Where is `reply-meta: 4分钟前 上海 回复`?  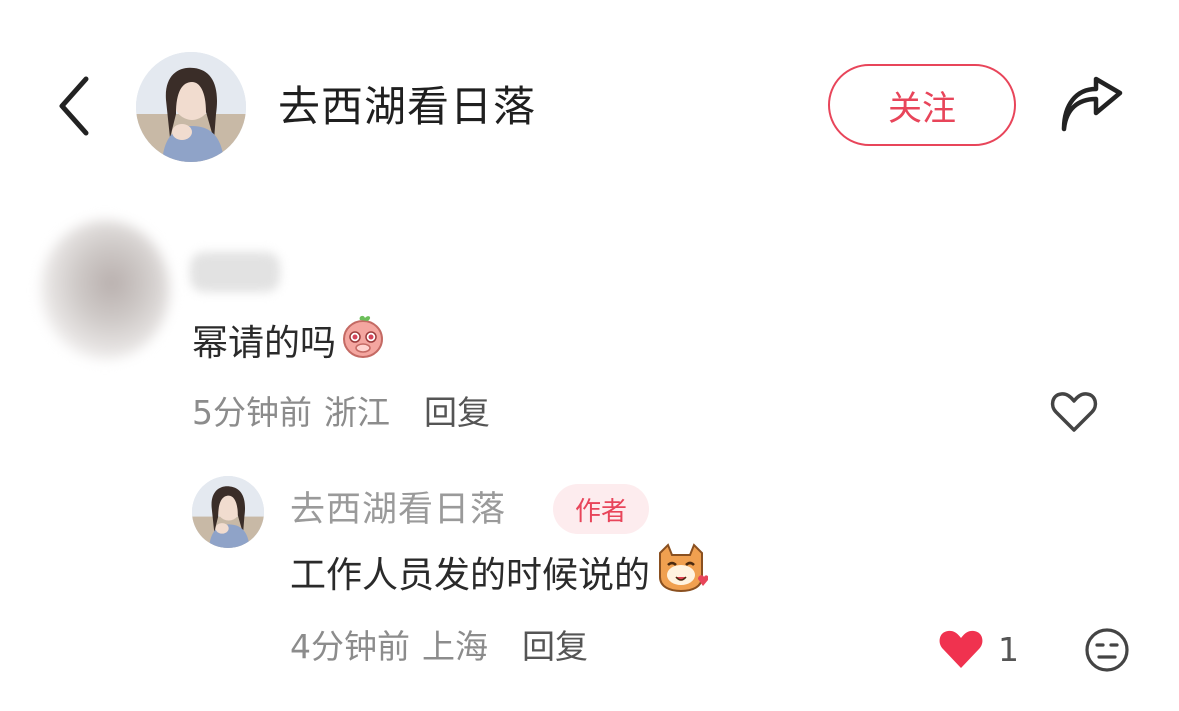
reply-meta: 4分钟前 上海 回复 is located at coordinates (439, 647).